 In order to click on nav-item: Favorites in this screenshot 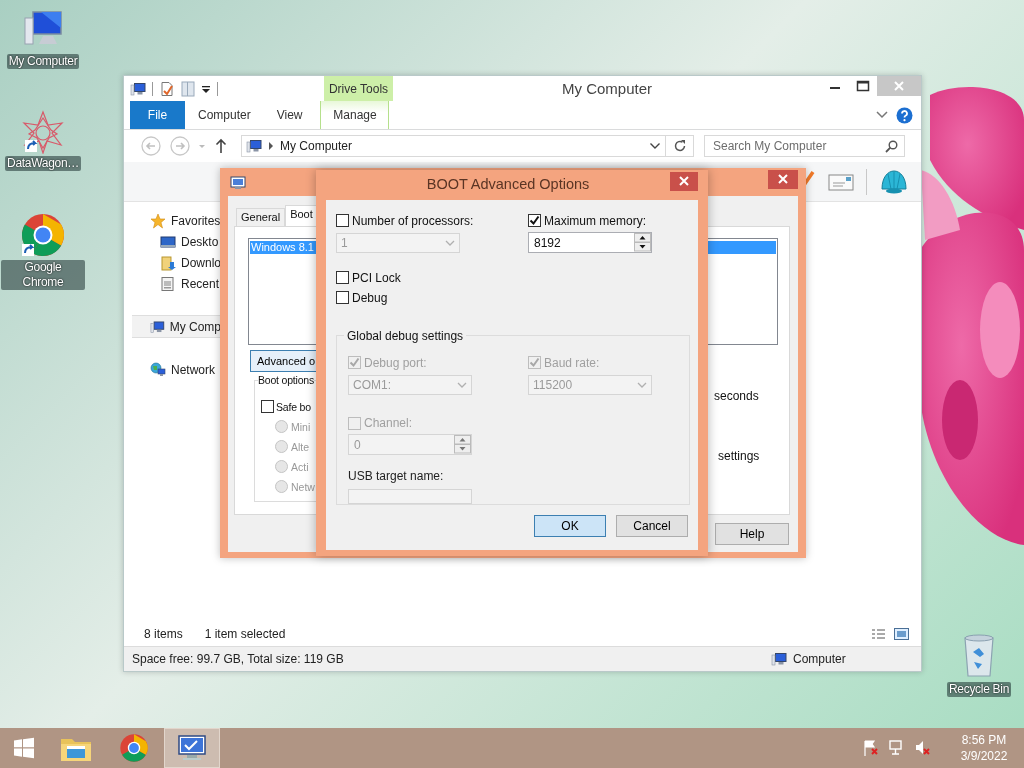, I will do `click(172, 220)`.